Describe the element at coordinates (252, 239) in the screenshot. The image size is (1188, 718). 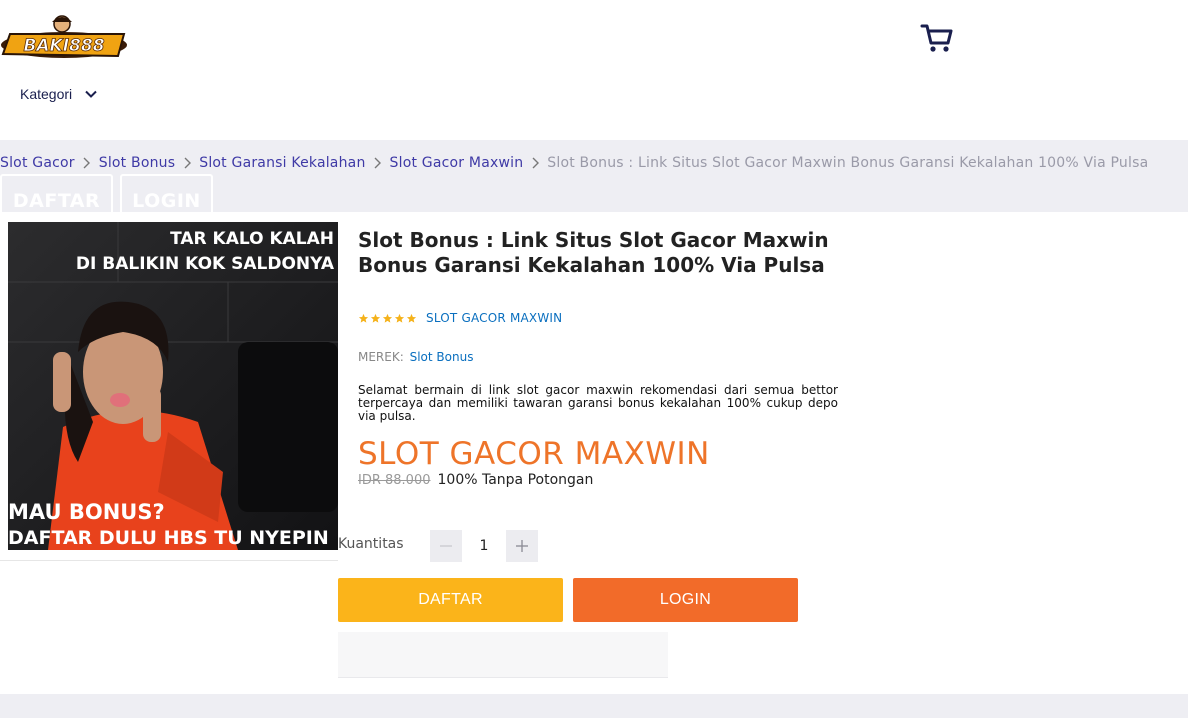
I see `banner-top-line1: TAR KALO KALAH` at that location.